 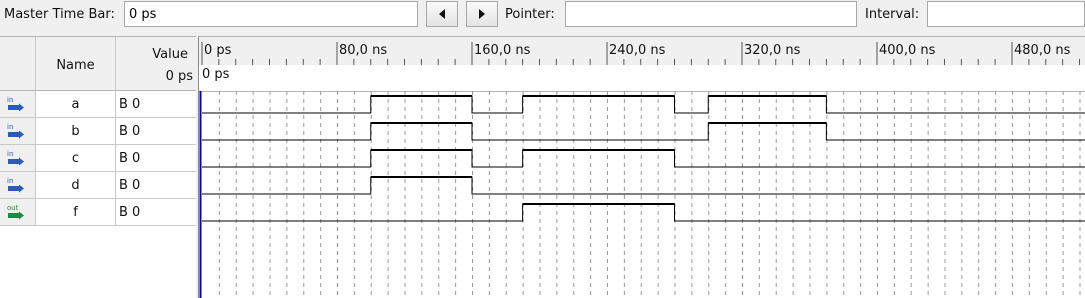 I want to click on ruler-tick-label: 320,0 ns, so click(x=772, y=50).